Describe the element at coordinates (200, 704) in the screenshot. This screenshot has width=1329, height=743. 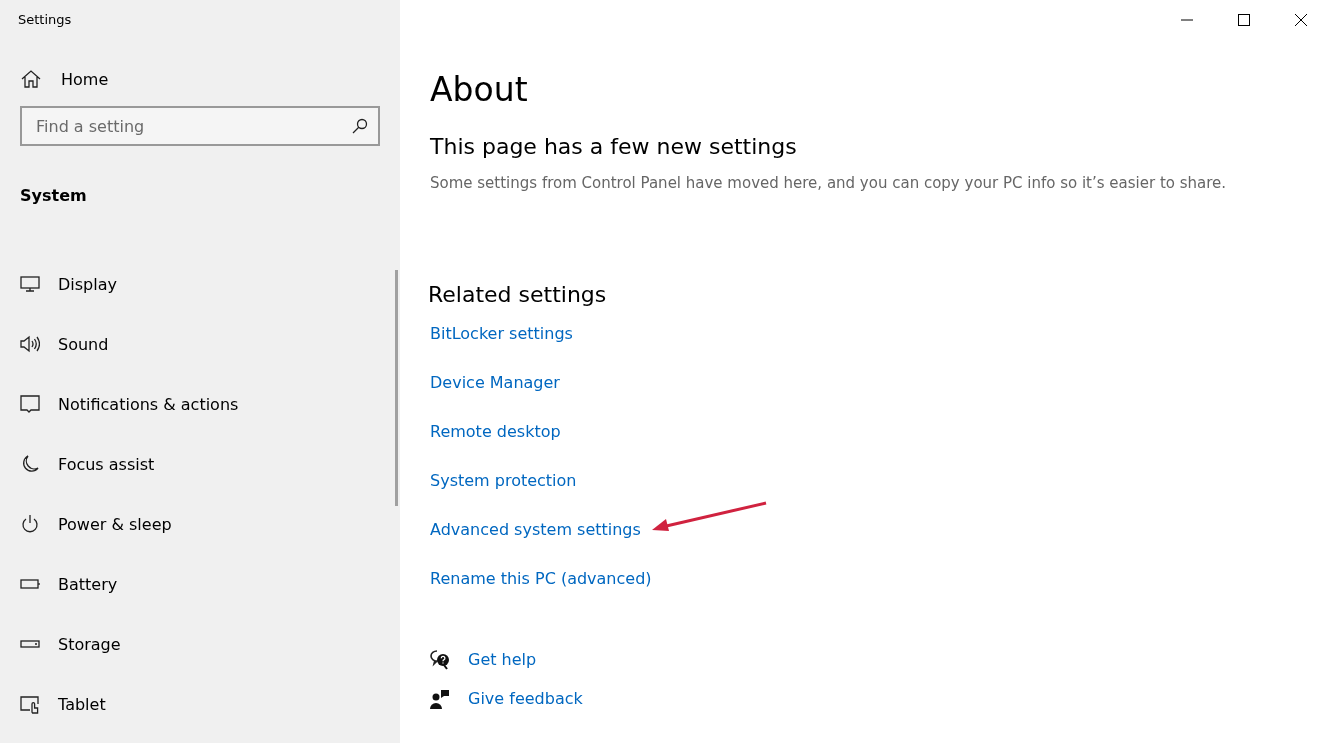
I see `nav-item: Tablet` at that location.